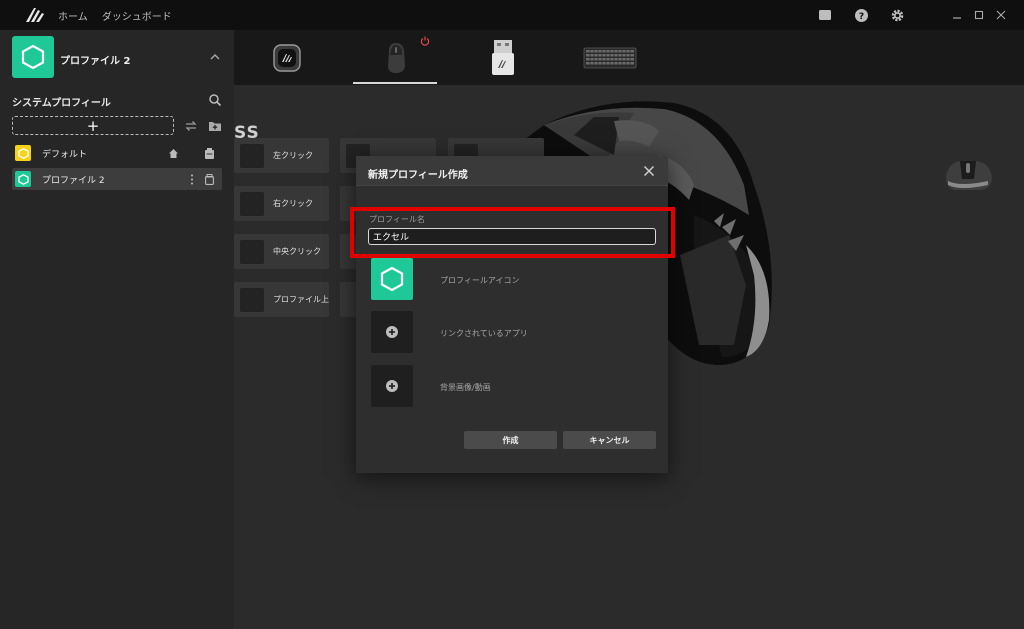 The height and width of the screenshot is (629, 1024). I want to click on cancel-button: キャンセル, so click(609, 440).